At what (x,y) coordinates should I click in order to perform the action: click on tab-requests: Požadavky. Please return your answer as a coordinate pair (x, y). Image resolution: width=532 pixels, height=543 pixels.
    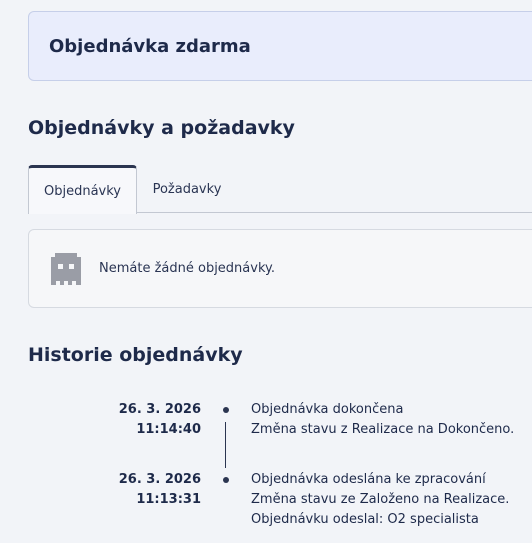
    Looking at the image, I should click on (187, 189).